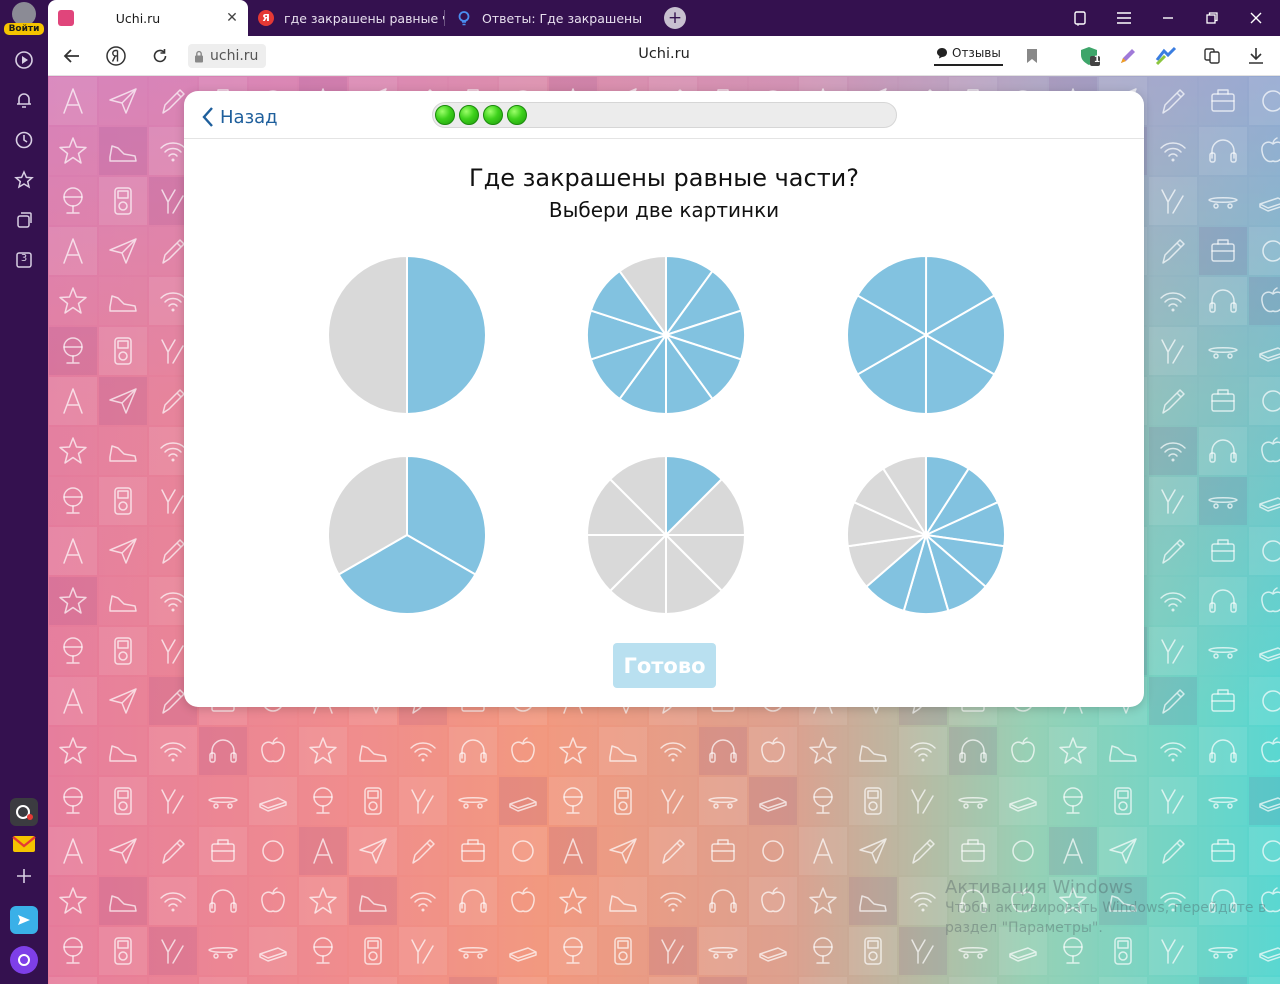  What do you see at coordinates (24, 812) in the screenshot?
I see `alice-camera-icon` at bounding box center [24, 812].